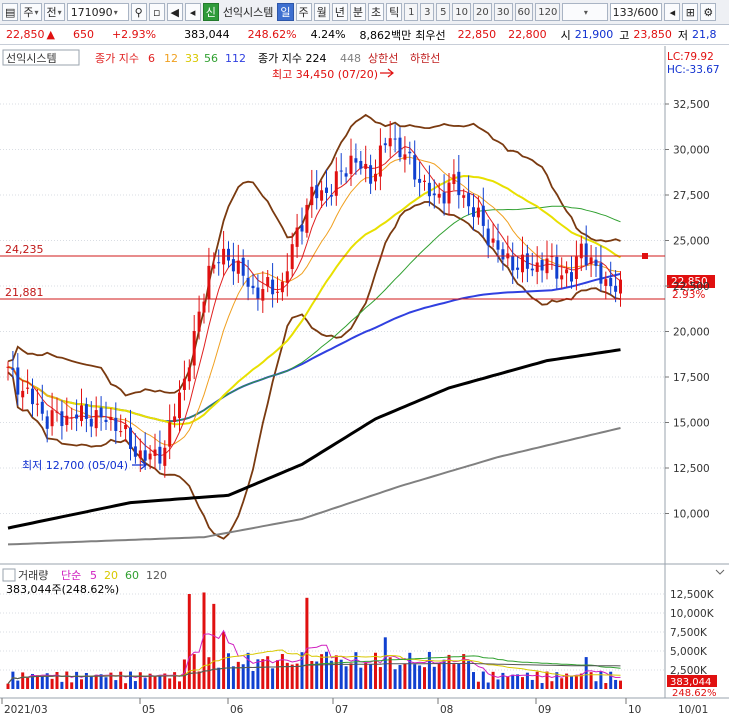 Image resolution: width=729 pixels, height=718 pixels. What do you see at coordinates (25, 34) in the screenshot?
I see `current-price: 22,850` at bounding box center [25, 34].